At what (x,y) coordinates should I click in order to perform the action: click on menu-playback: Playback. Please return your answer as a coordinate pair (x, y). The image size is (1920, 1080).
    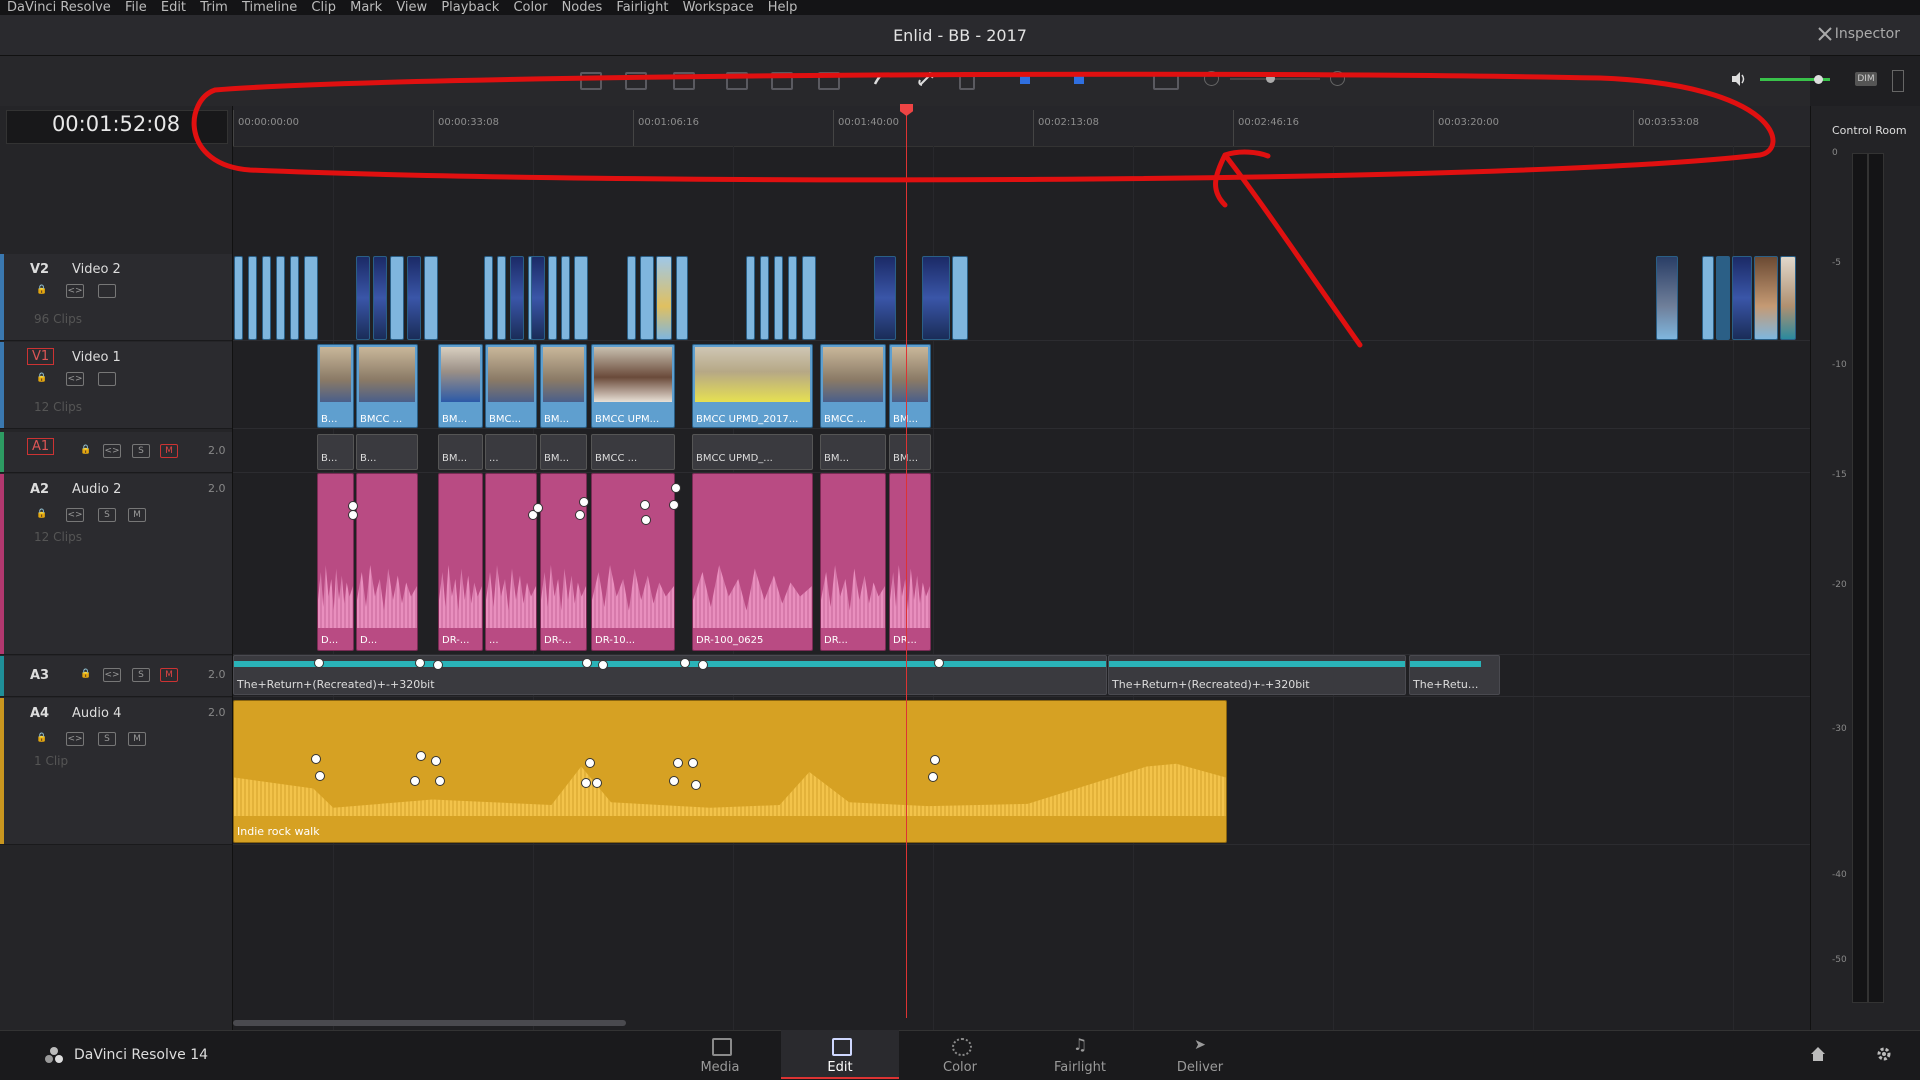
    Looking at the image, I should click on (470, 7).